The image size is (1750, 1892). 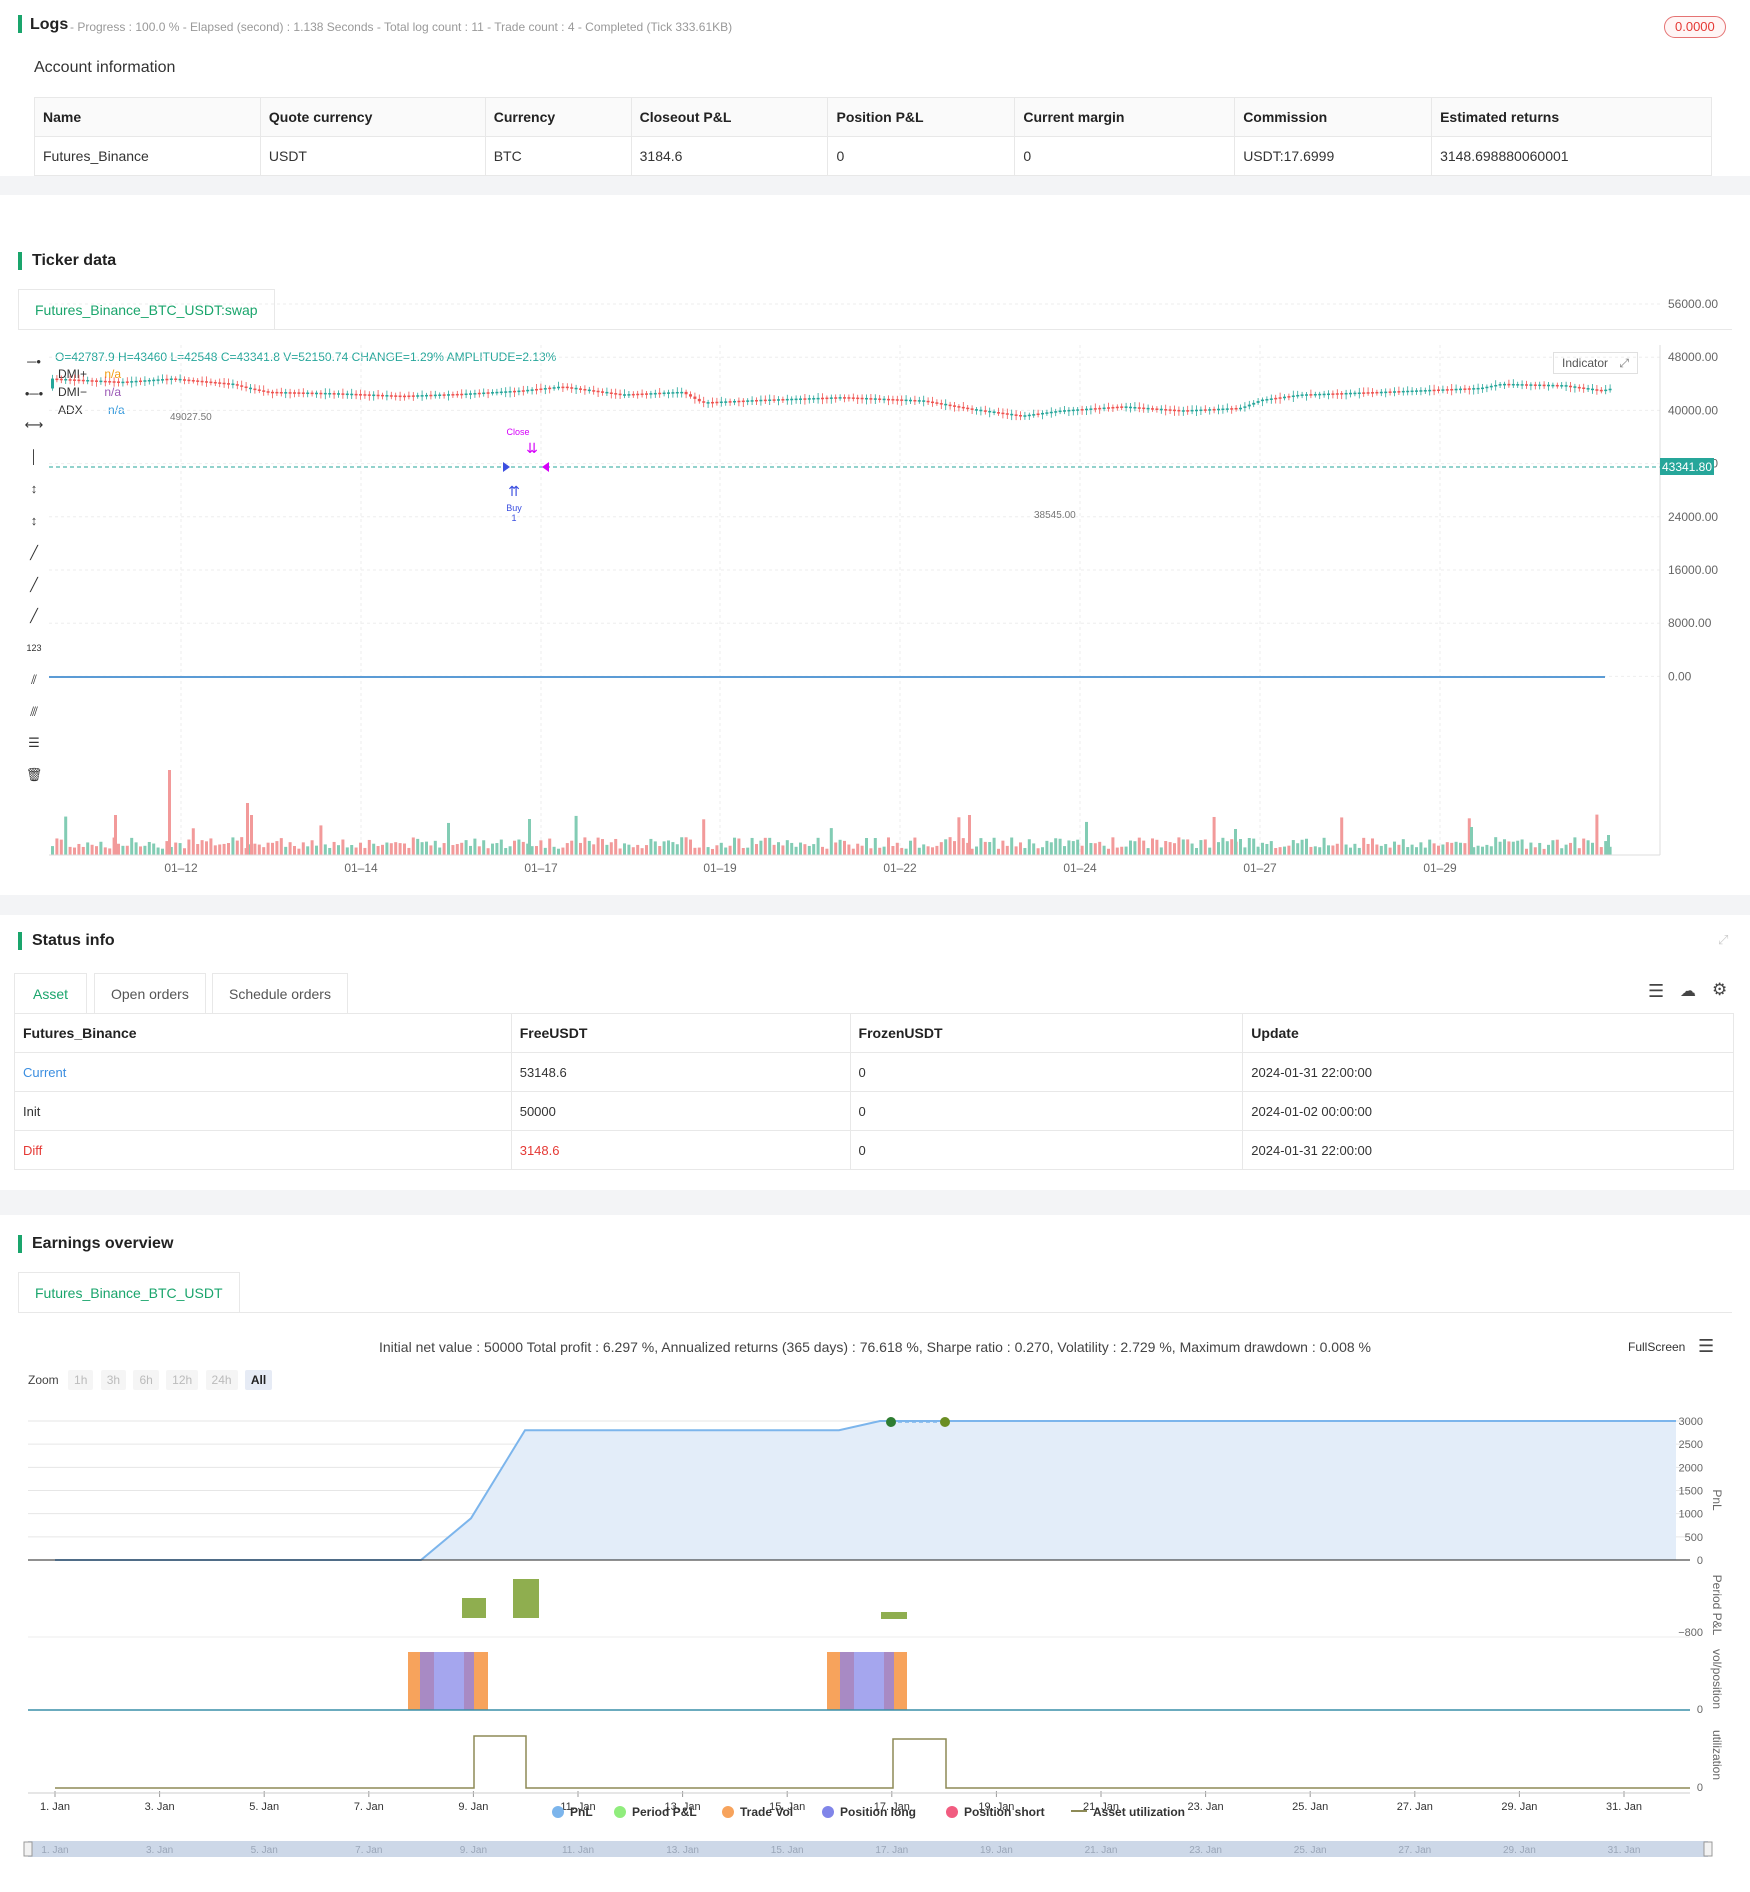 What do you see at coordinates (874, 1072) in the screenshot?
I see `table-row: Current 53148.6 0 2024-01-31 22:00:00` at bounding box center [874, 1072].